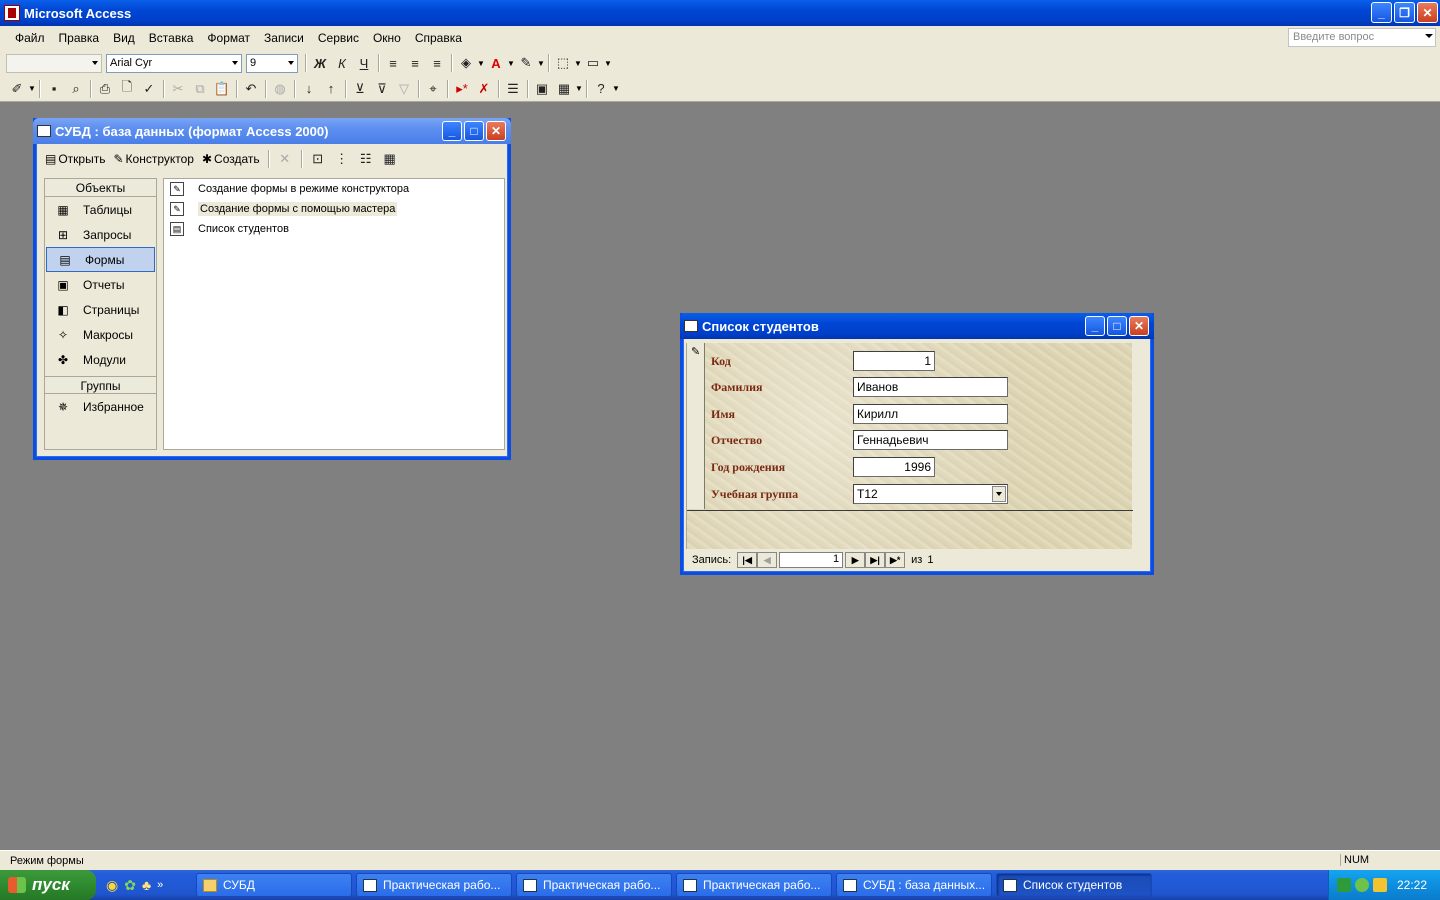 This screenshot has width=1440, height=900. I want to click on menu-file: Файл, so click(30, 38).